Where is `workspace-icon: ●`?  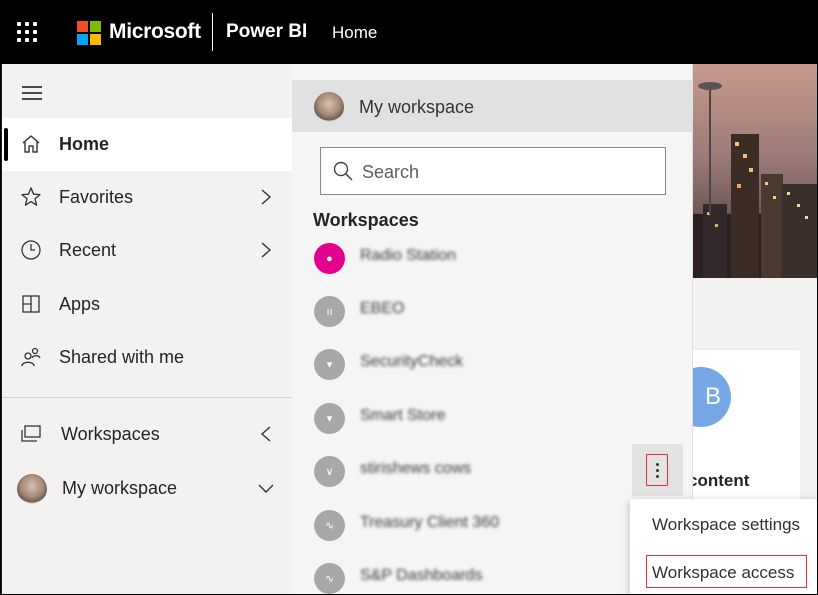
workspace-icon: ● is located at coordinates (329, 258).